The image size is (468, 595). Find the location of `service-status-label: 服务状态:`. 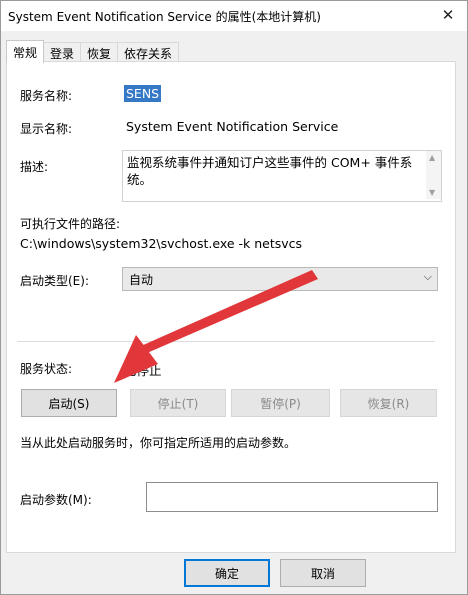

service-status-label: 服务状态: is located at coordinates (46, 369).